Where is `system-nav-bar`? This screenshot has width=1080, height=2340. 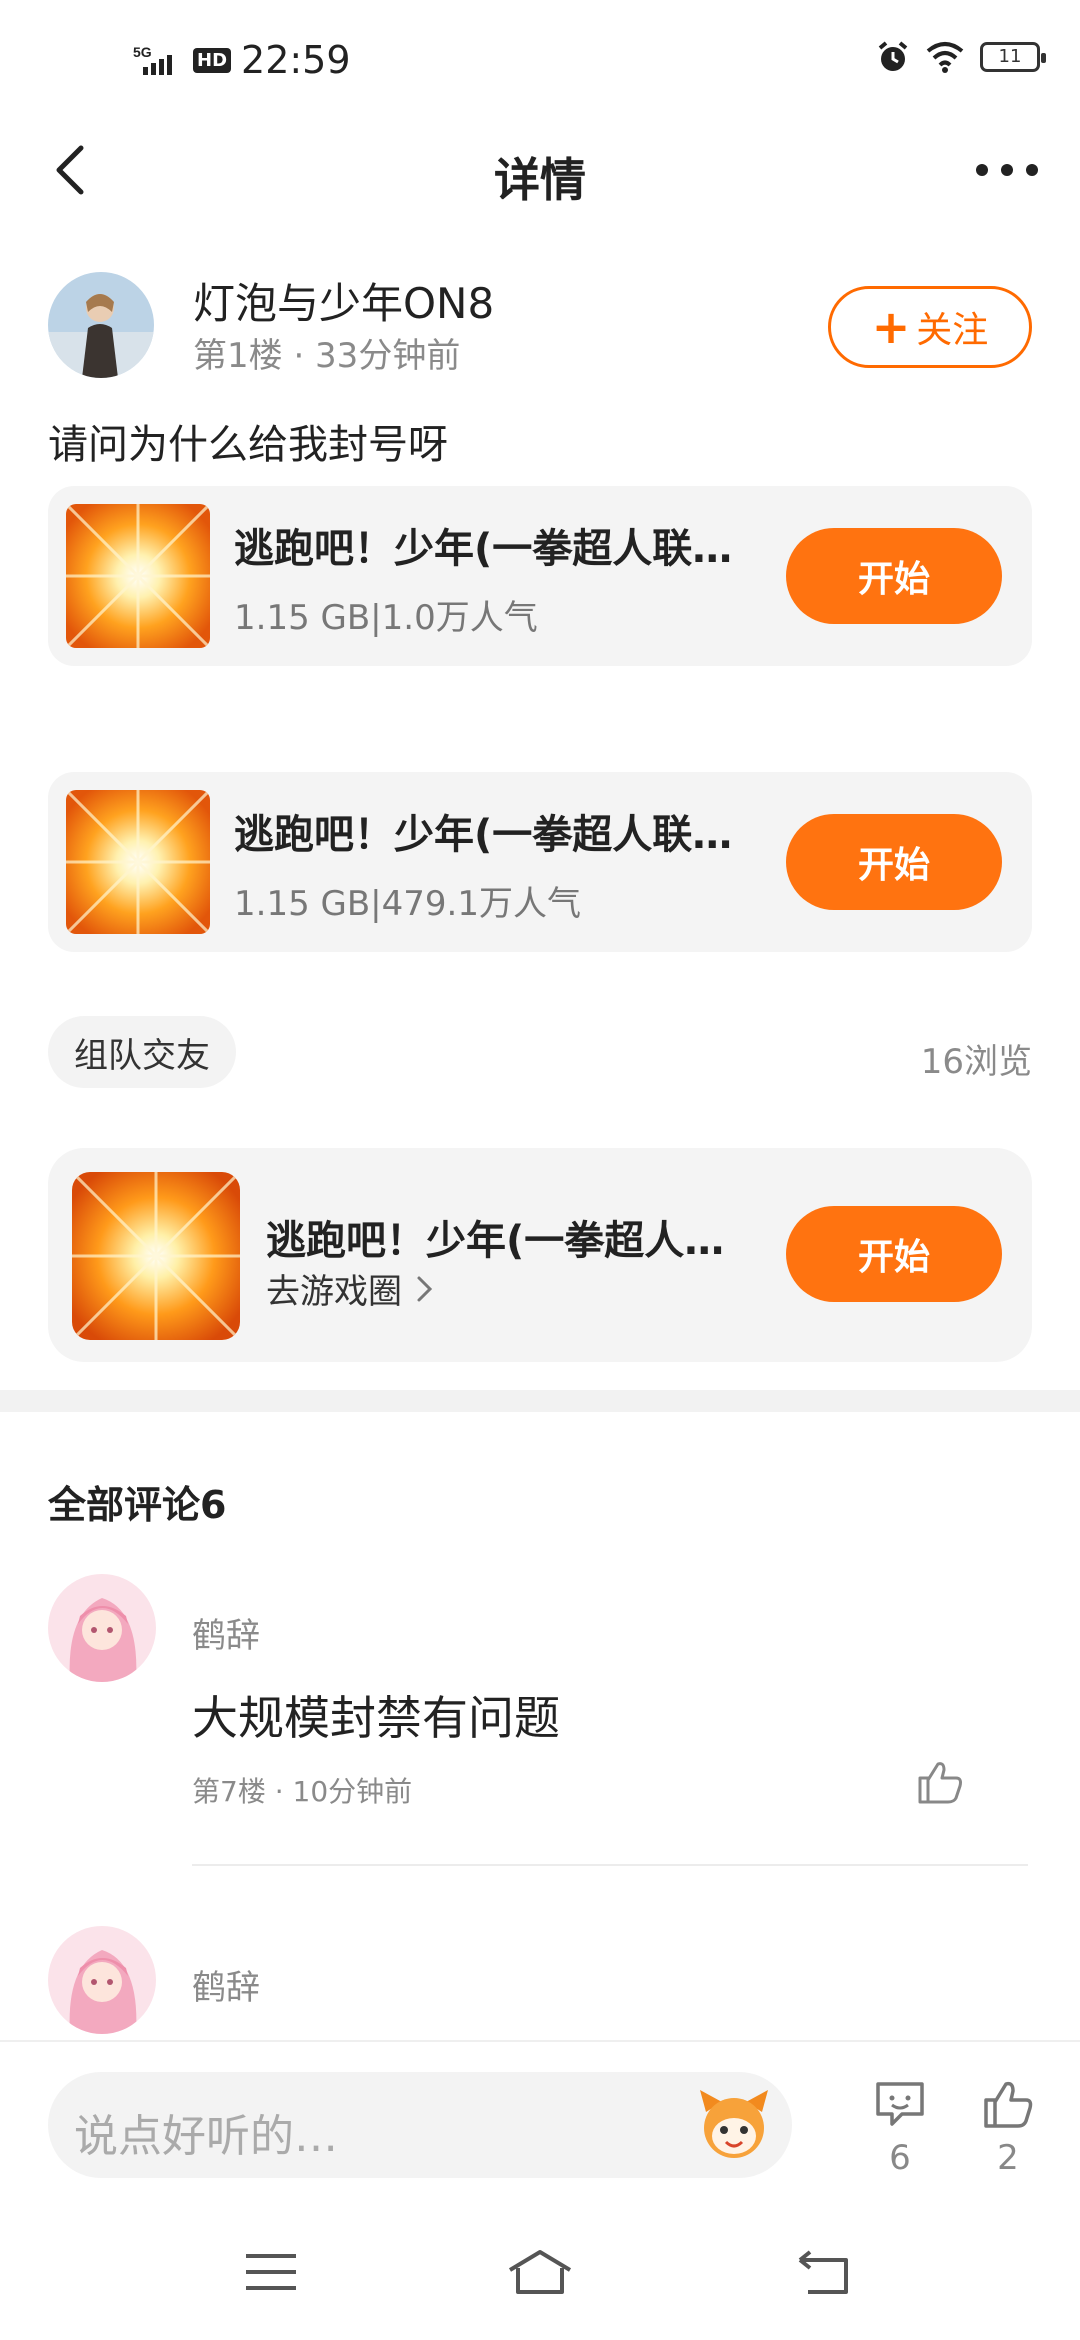 system-nav-bar is located at coordinates (540, 2260).